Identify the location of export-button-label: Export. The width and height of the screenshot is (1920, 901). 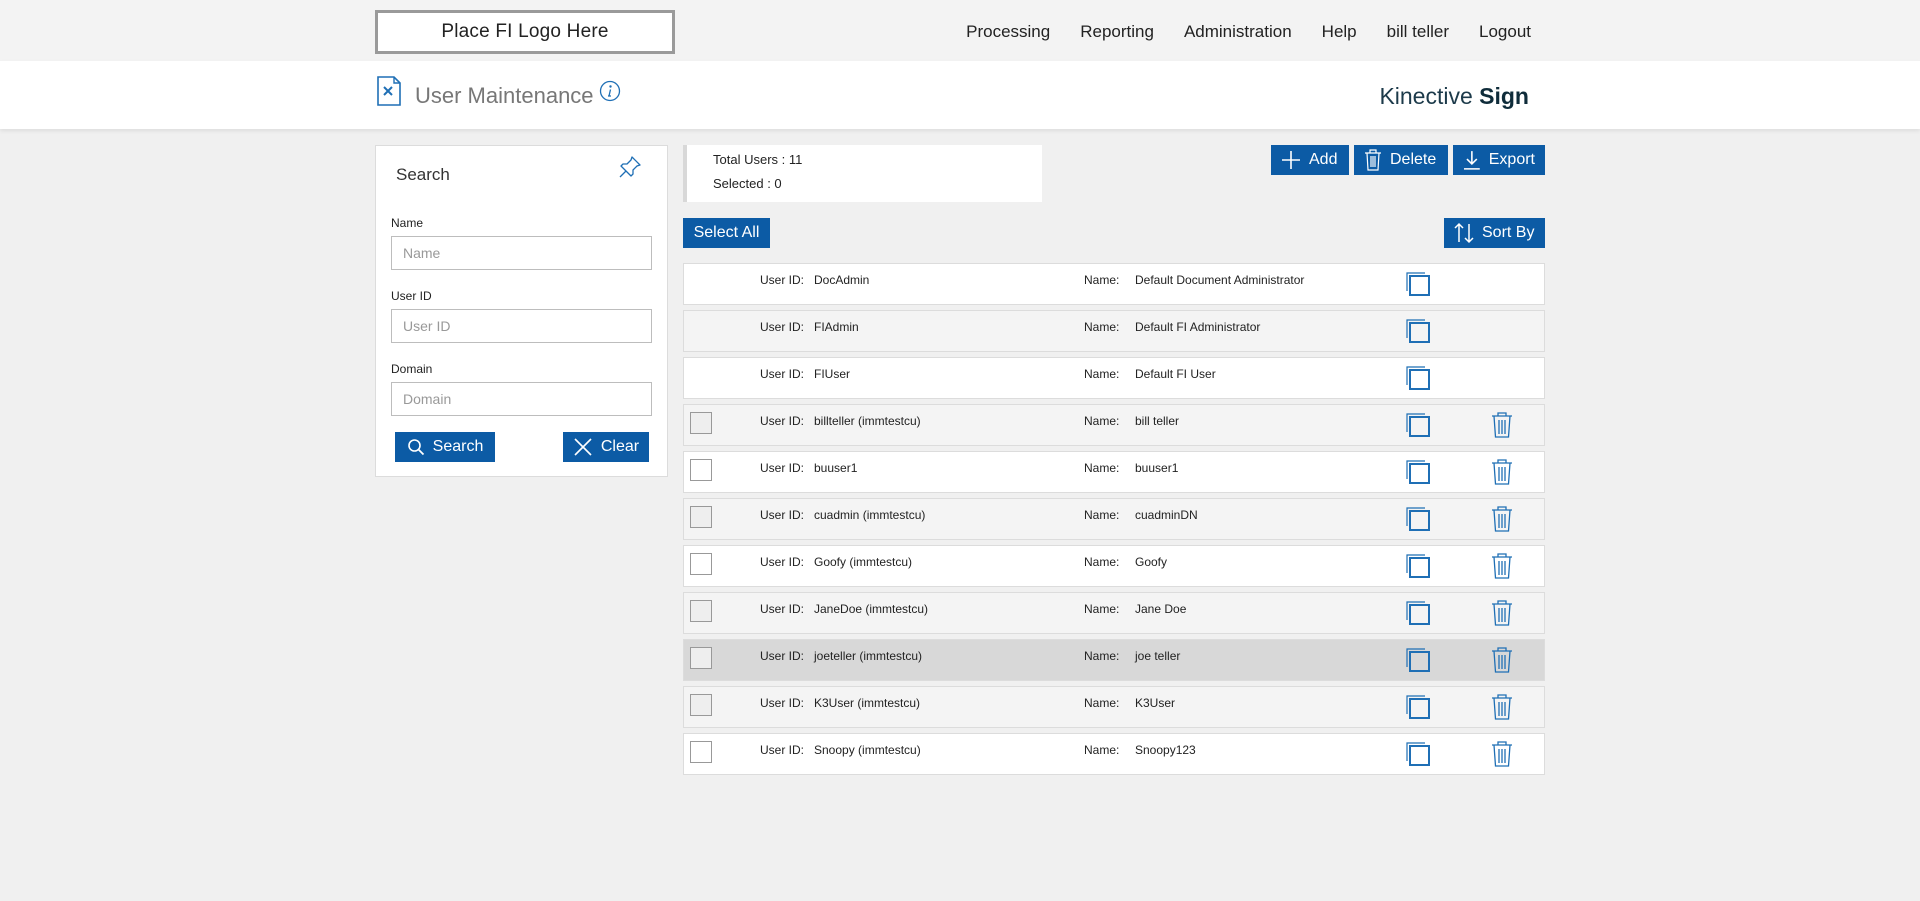
(1511, 159).